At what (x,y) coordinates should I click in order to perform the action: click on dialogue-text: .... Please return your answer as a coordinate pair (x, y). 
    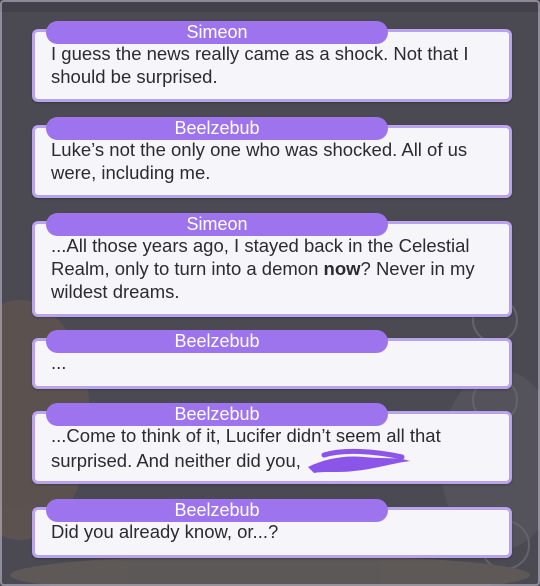
    Looking at the image, I should click on (59, 362).